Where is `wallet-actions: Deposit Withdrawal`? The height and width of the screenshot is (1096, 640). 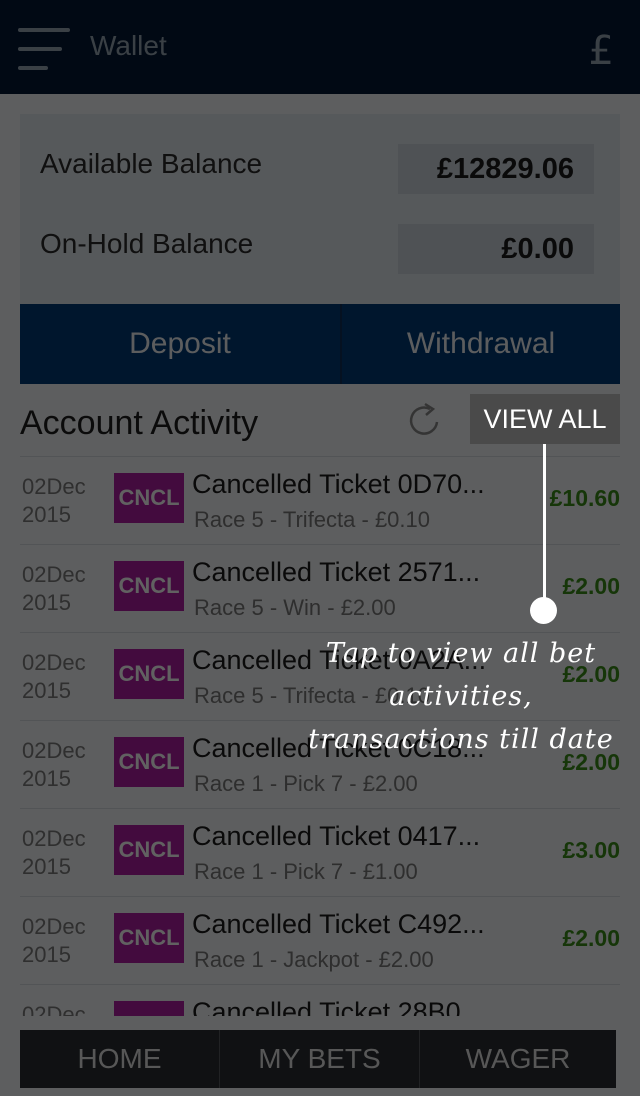
wallet-actions: Deposit Withdrawal is located at coordinates (320, 344).